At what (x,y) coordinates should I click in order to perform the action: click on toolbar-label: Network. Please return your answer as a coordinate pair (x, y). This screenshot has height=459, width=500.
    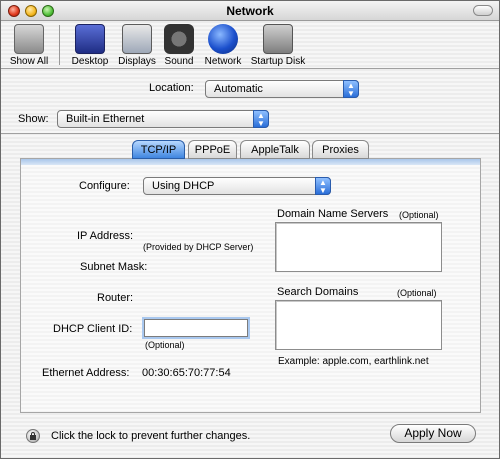
    Looking at the image, I should click on (223, 61).